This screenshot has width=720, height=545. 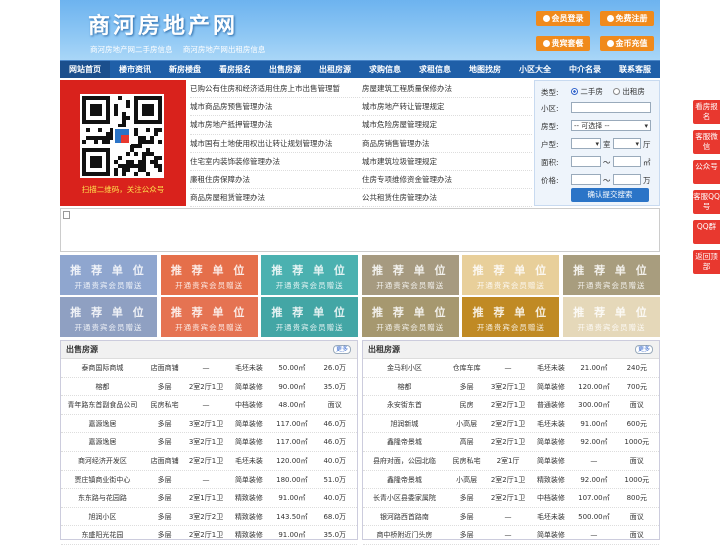 I want to click on listing-cell: 东东路与花园路, so click(x=102, y=498).